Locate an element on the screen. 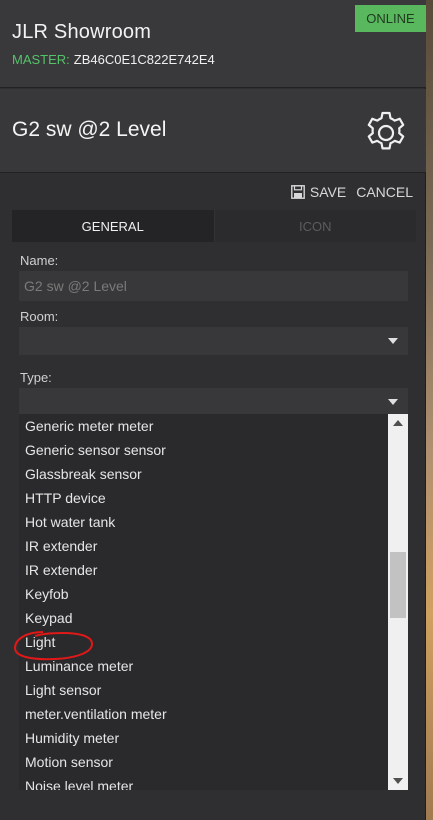 The height and width of the screenshot is (820, 433). list-item: meter.ventilation meter is located at coordinates (203, 714).